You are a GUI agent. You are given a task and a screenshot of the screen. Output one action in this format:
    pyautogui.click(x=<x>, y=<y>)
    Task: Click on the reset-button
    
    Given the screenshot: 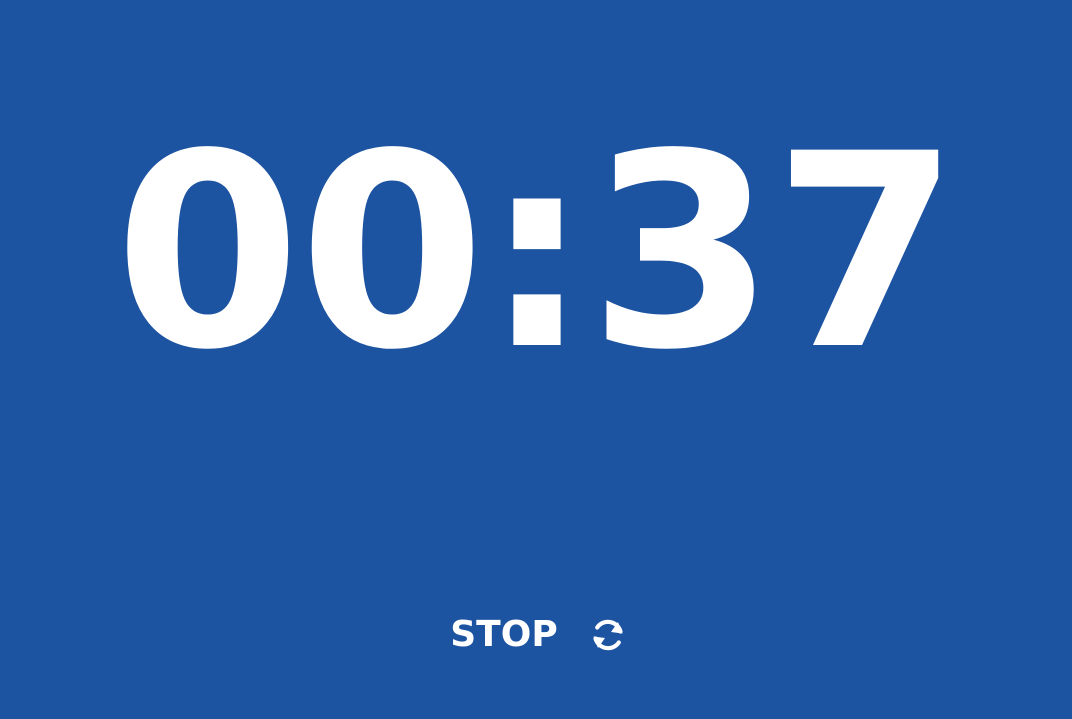 What is the action you would take?
    pyautogui.click(x=608, y=635)
    